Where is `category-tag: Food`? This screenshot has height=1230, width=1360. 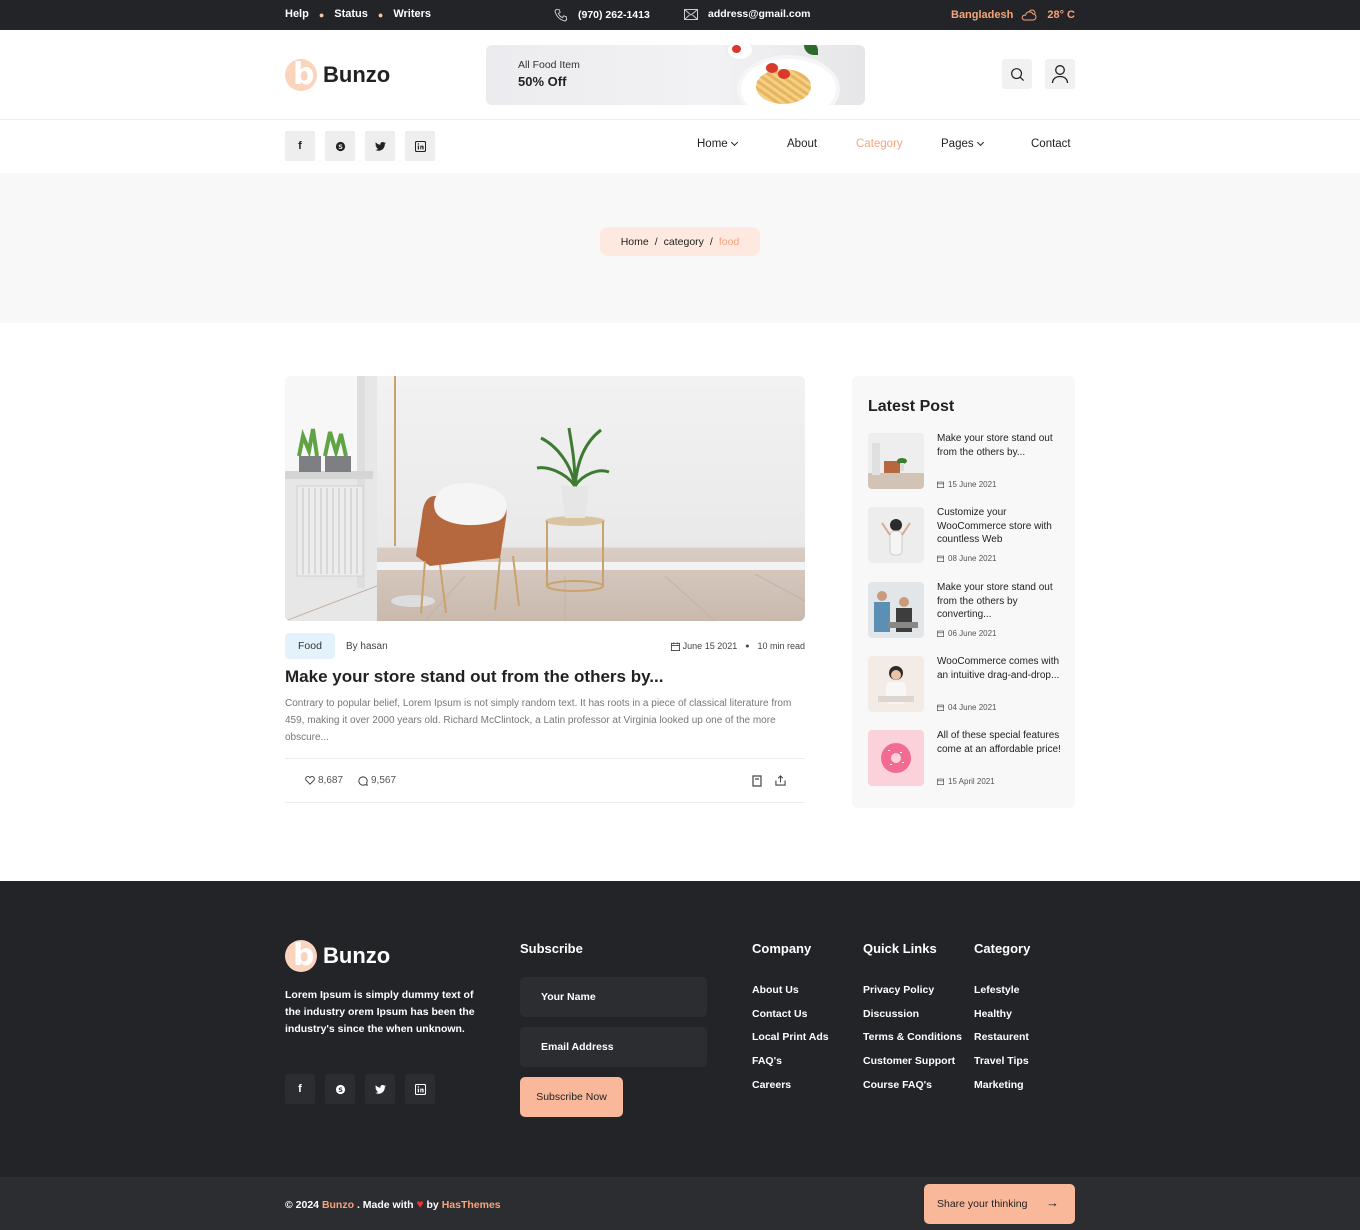
category-tag: Food is located at coordinates (310, 646).